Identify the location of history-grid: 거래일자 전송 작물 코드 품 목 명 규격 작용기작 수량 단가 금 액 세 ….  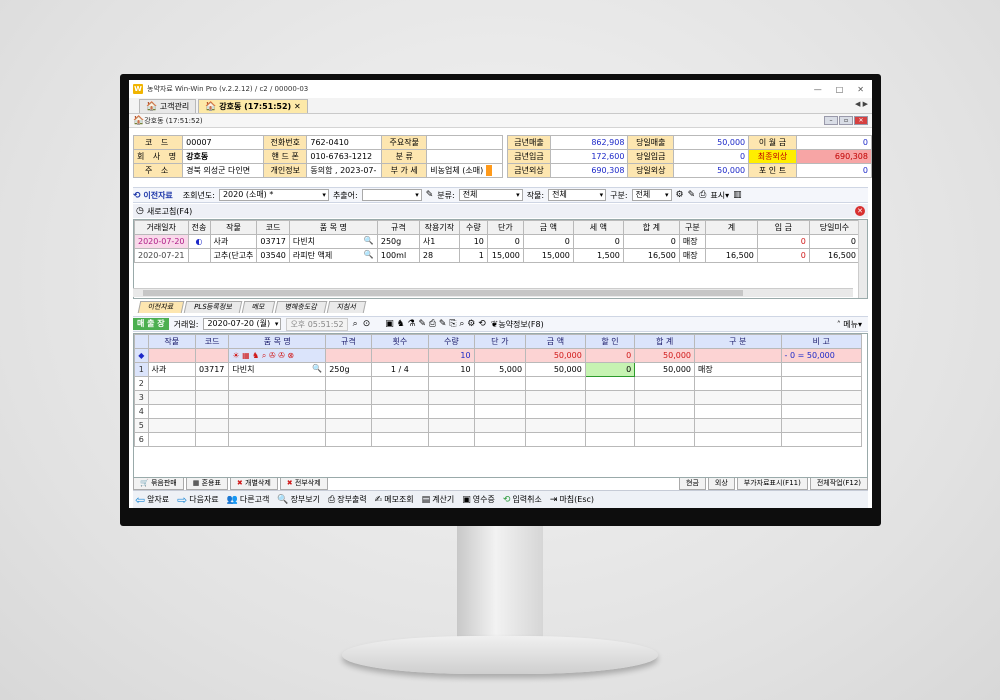
(500, 259).